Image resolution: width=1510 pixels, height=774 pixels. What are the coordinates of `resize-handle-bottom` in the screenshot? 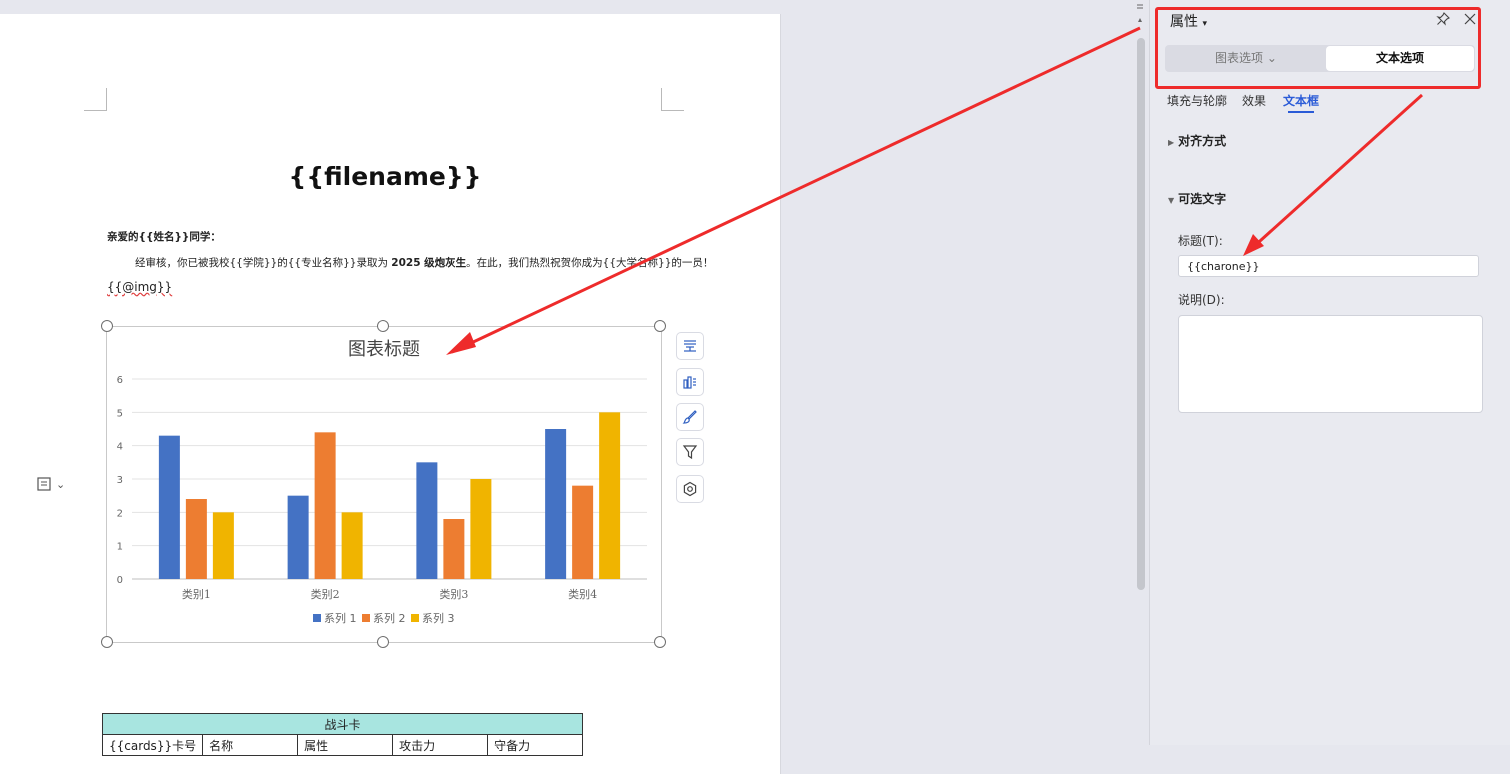 It's located at (383, 642).